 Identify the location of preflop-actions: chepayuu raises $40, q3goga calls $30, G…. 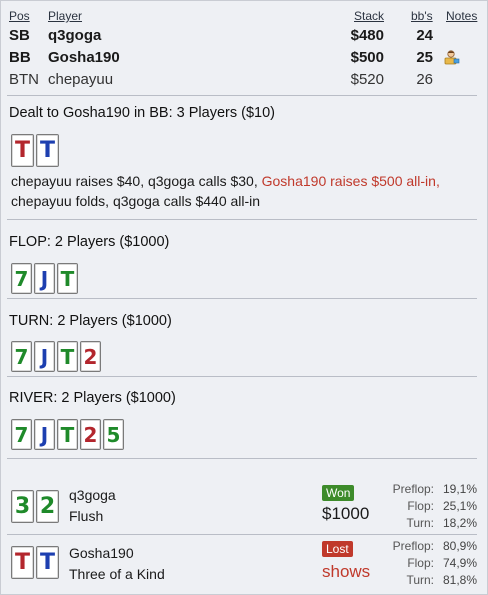
(246, 191).